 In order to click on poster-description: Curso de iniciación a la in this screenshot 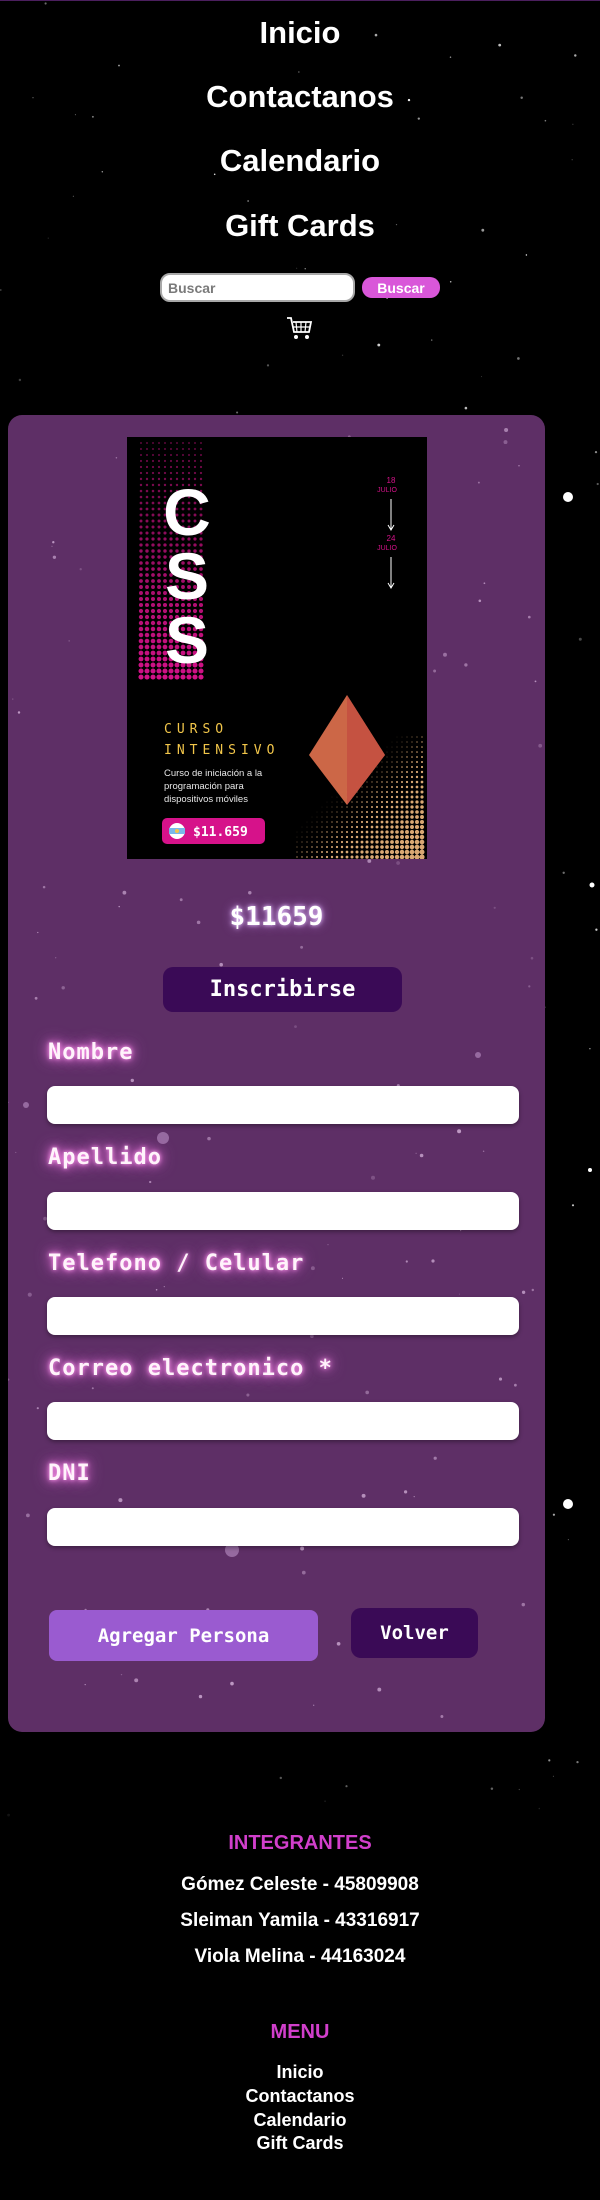, I will do `click(213, 773)`.